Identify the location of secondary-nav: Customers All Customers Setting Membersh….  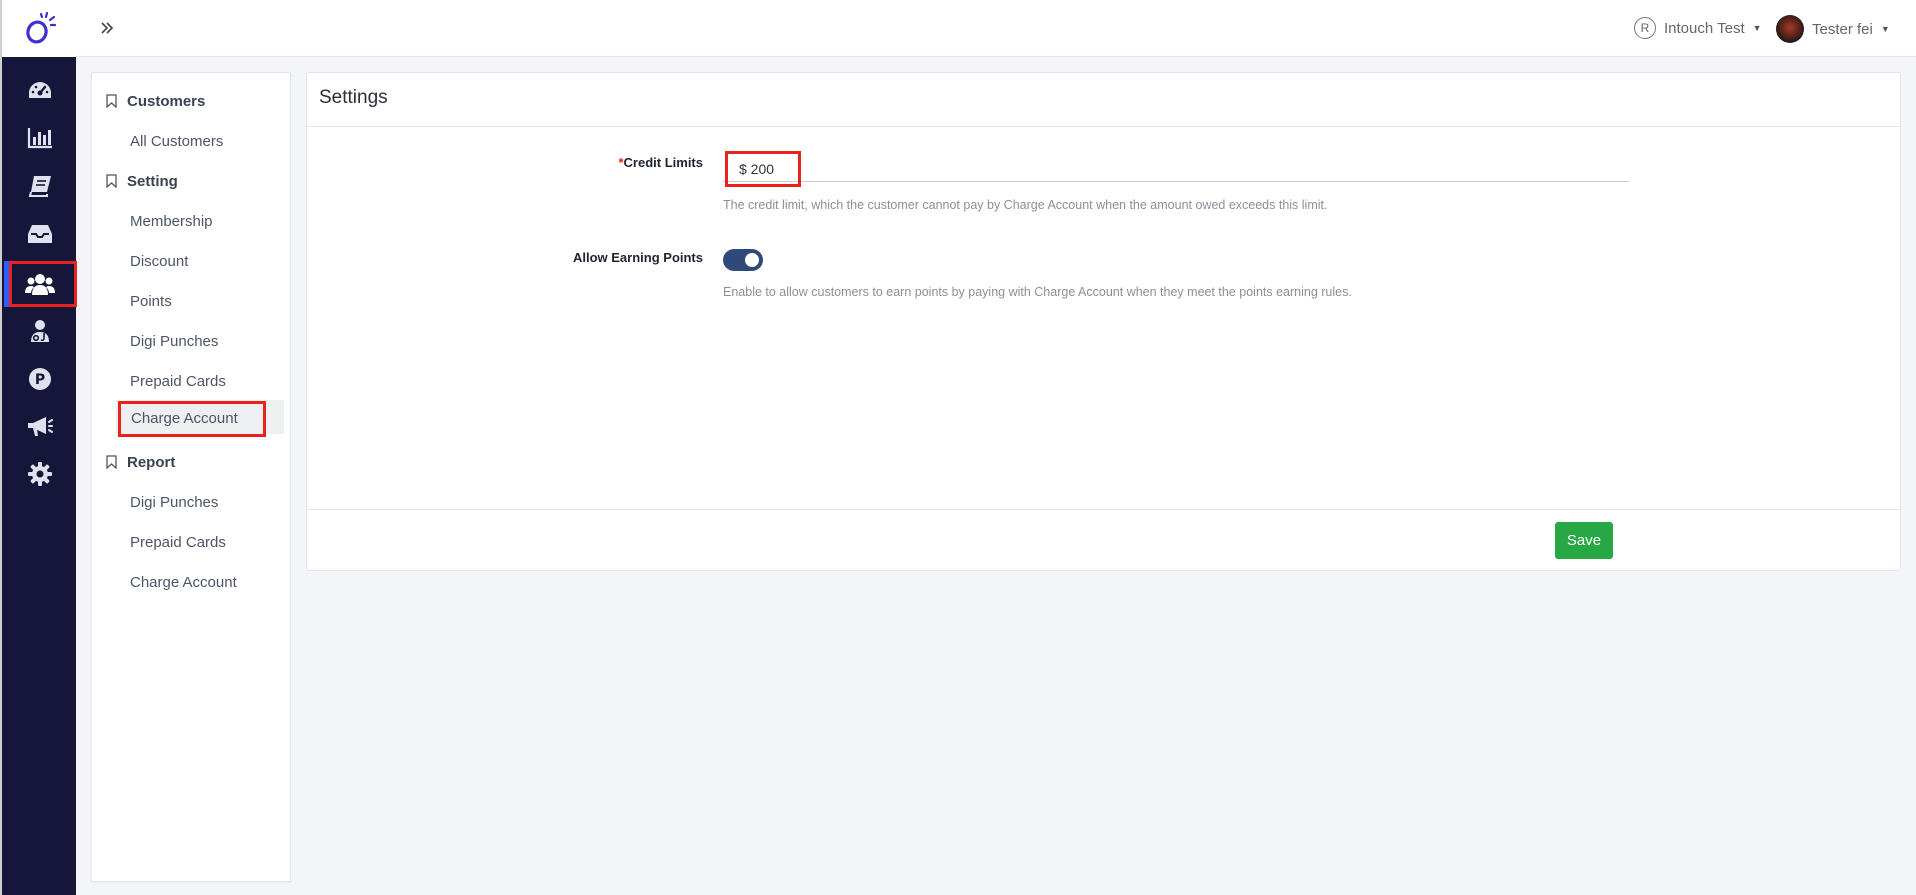
(191, 477).